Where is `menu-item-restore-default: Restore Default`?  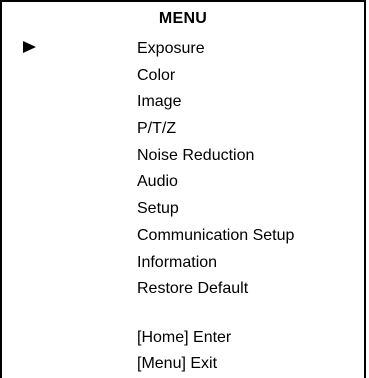
menu-item-restore-default: Restore Default is located at coordinates (183, 289).